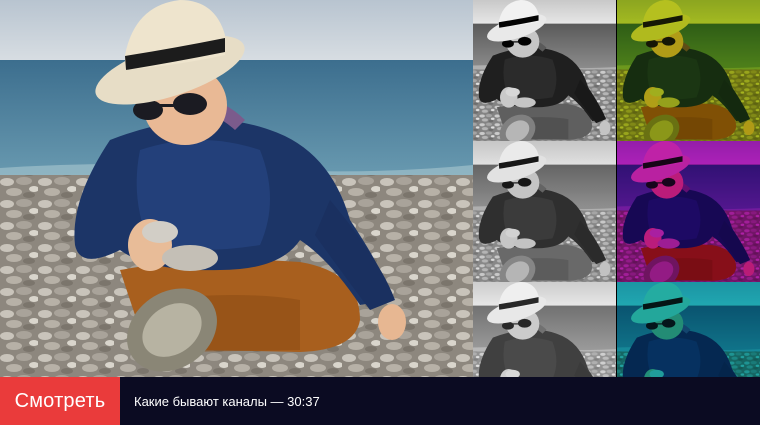 The image size is (760, 425). What do you see at coordinates (380, 401) in the screenshot?
I see `video-bottom-bar: Смотреть Какие бывают каналы — 30:37` at bounding box center [380, 401].